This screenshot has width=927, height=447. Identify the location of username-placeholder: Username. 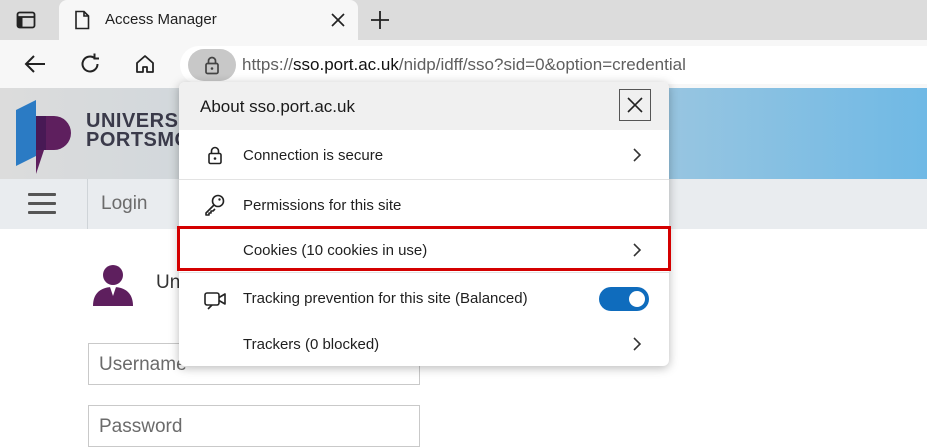
(143, 364).